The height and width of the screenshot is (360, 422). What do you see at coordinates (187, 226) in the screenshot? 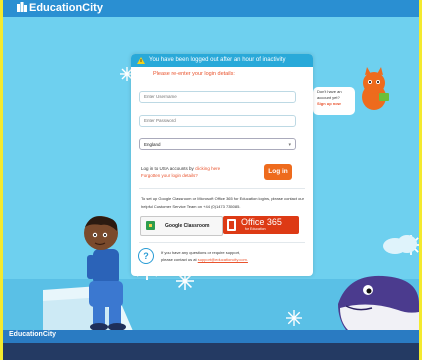
I see `google-classroom-label: Google Classroom` at bounding box center [187, 226].